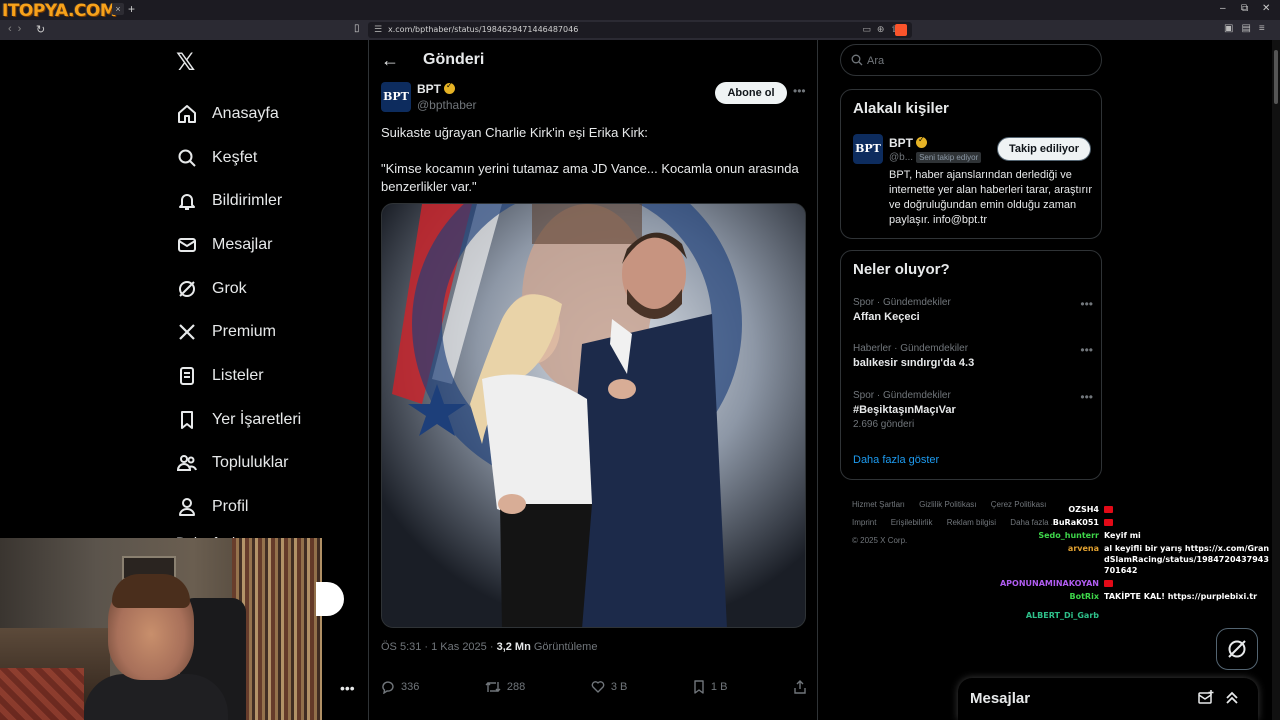 This screenshot has width=1280, height=720. I want to click on trend-item: Spor · Gündemdekiler Affan Keçeci •••, so click(973, 310).